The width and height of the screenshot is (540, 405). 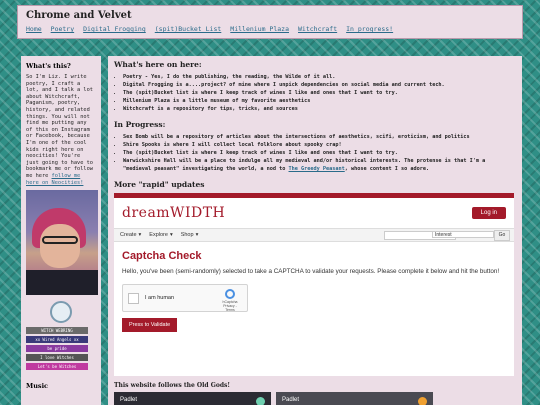 What do you see at coordinates (488, 213) in the screenshot?
I see `login-button: Log in` at bounding box center [488, 213].